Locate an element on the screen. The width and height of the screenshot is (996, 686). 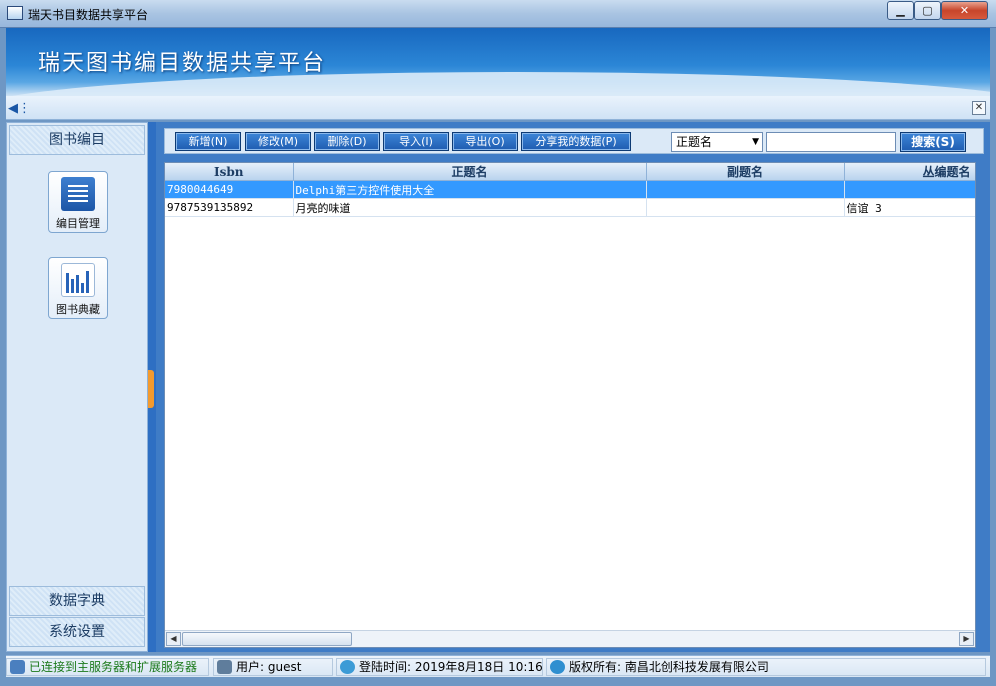
clock-icon is located at coordinates (347, 667).